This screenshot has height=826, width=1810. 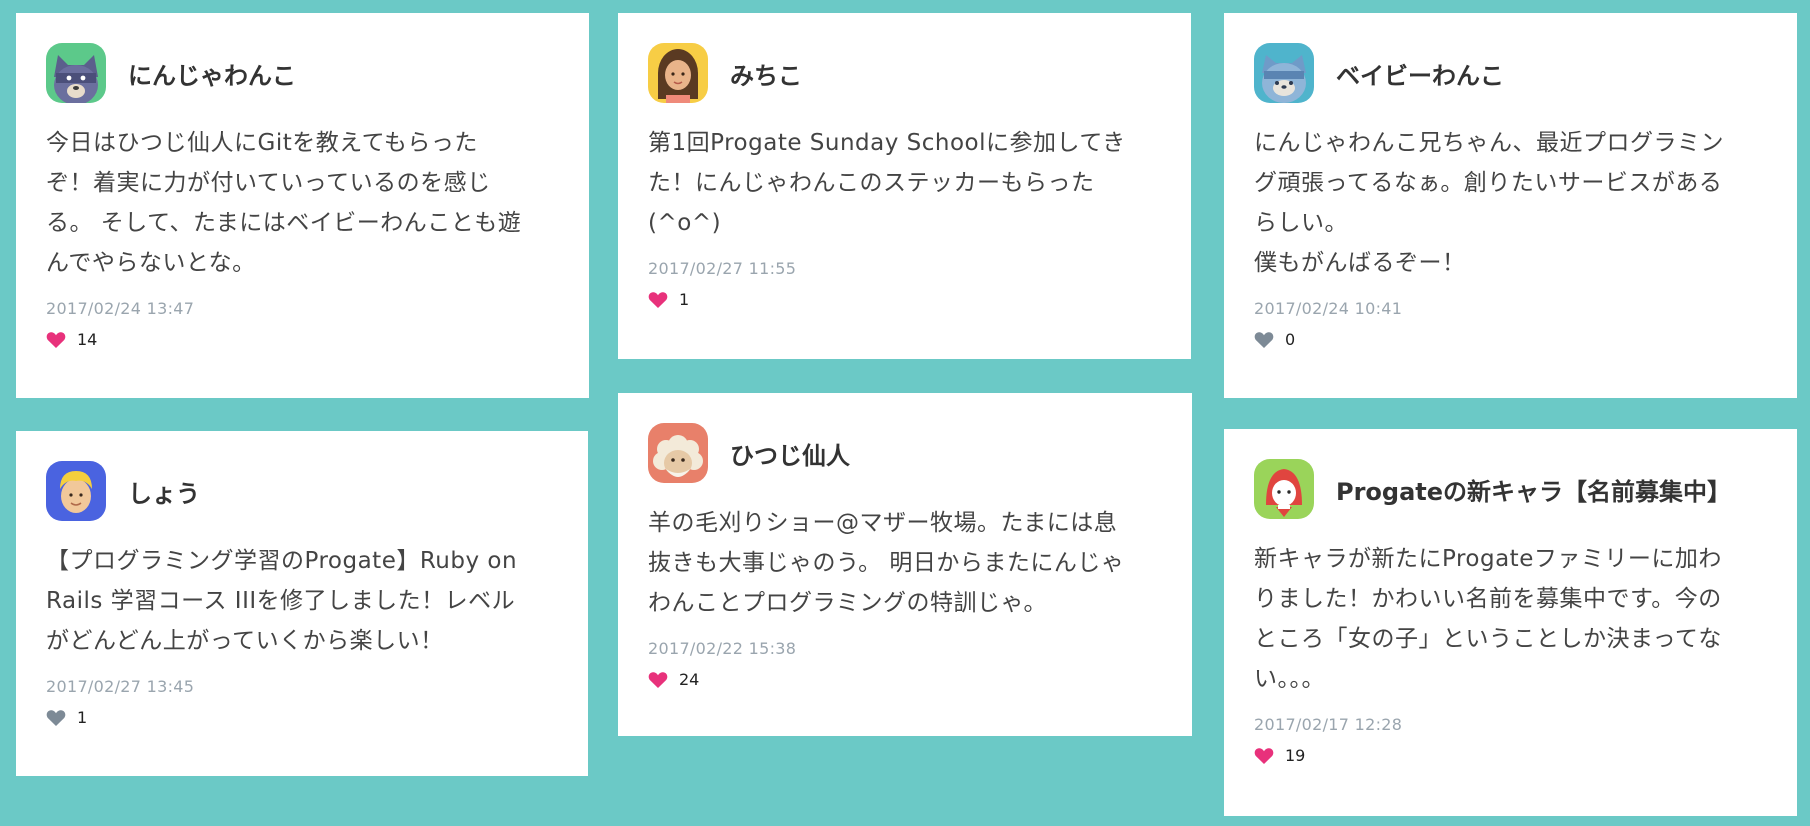 What do you see at coordinates (302, 491) in the screenshot?
I see `post-header: しょう` at bounding box center [302, 491].